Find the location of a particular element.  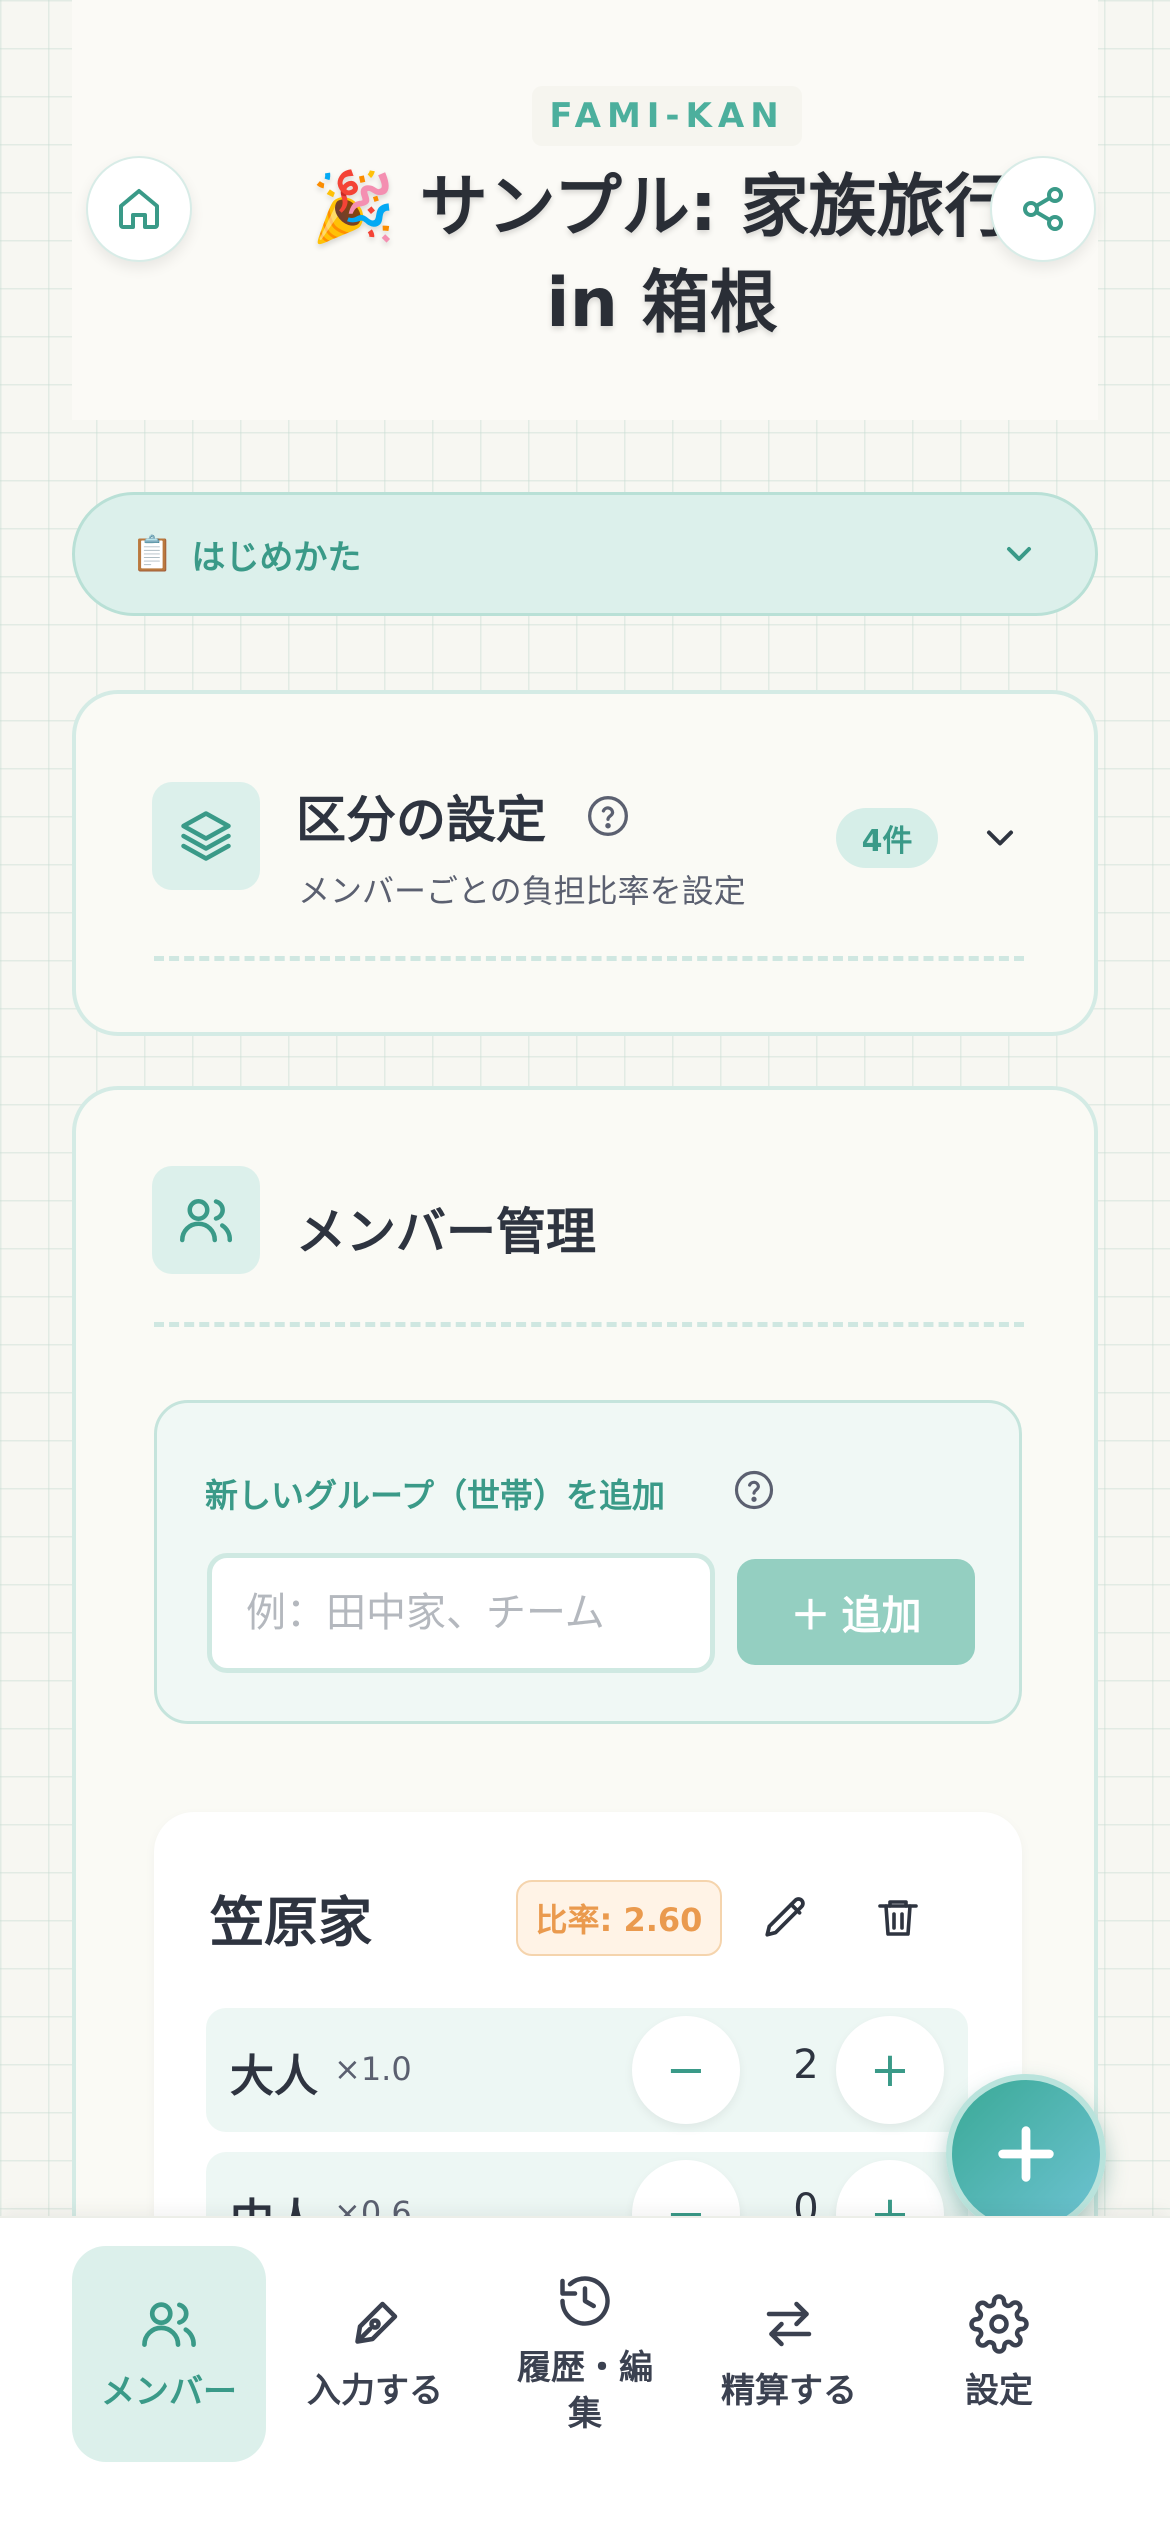

bottom-nav: メンバー 入力する 履歴・編集 精算する 設定 is located at coordinates (585, 2374).